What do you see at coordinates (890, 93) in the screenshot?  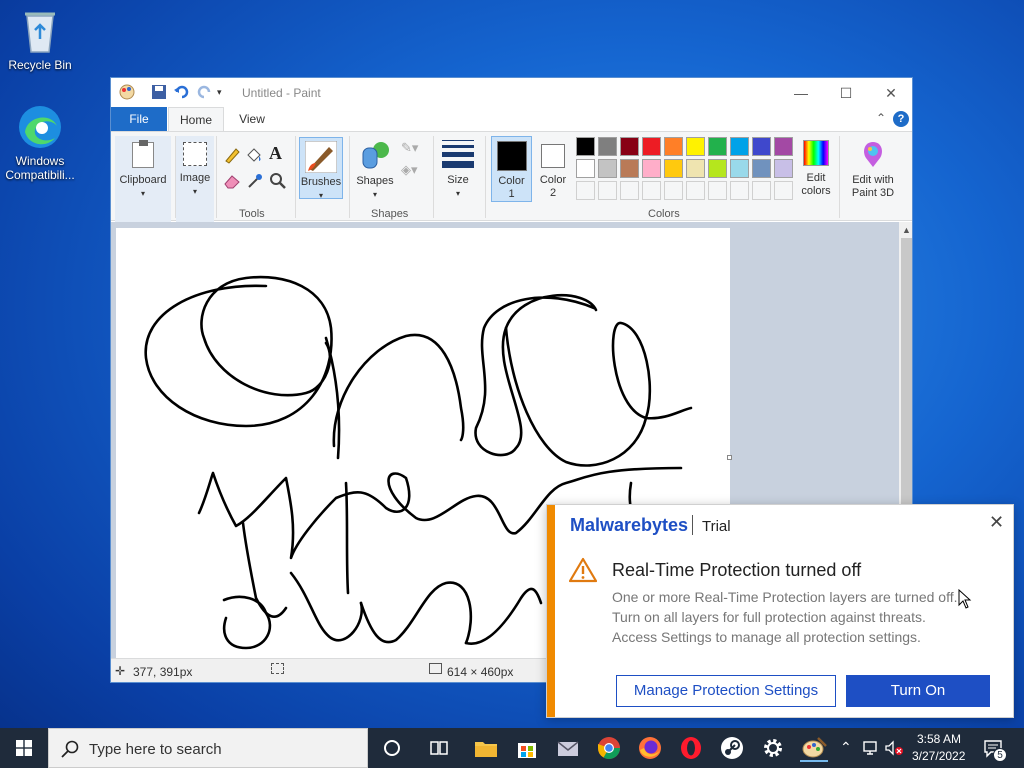 I see `close-button: ✕` at bounding box center [890, 93].